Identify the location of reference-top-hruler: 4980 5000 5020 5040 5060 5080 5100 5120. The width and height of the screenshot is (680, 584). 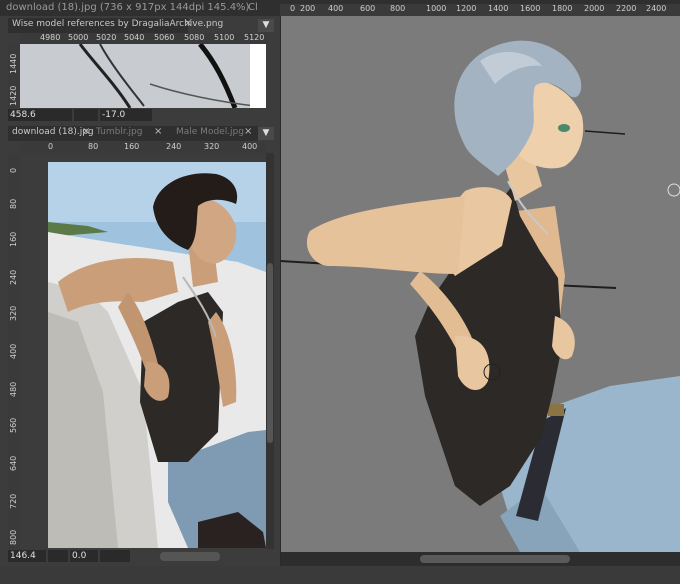
(144, 38).